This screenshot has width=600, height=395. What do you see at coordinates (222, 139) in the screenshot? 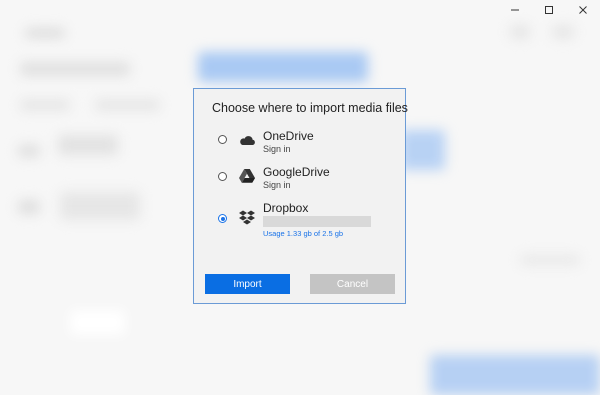
I see `onedrive-radio` at bounding box center [222, 139].